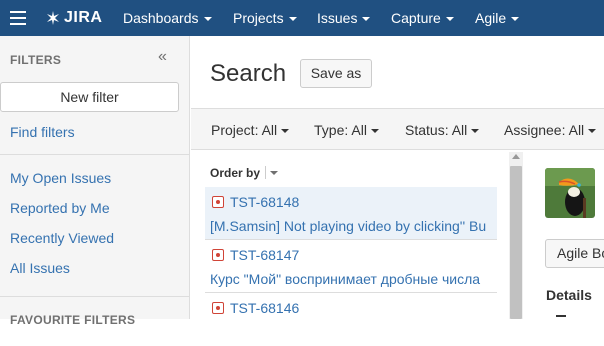  What do you see at coordinates (36, 60) in the screenshot?
I see `sidebar-heading: FILTERS` at bounding box center [36, 60].